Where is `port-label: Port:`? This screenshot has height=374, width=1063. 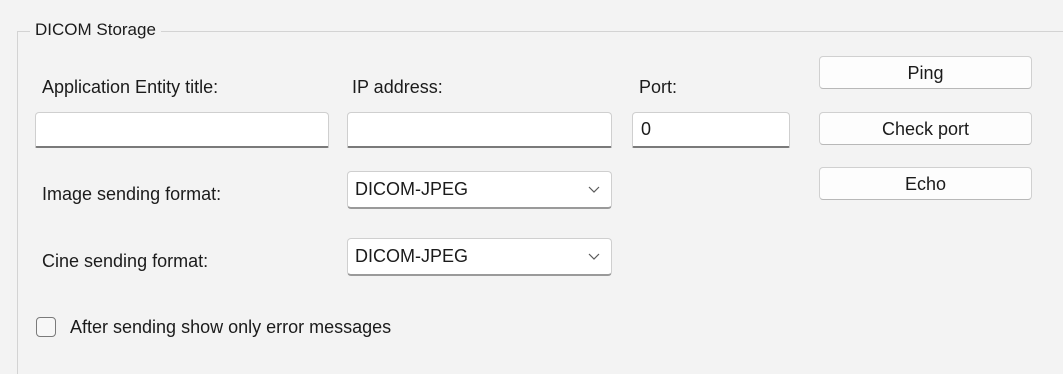 port-label: Port: is located at coordinates (658, 87).